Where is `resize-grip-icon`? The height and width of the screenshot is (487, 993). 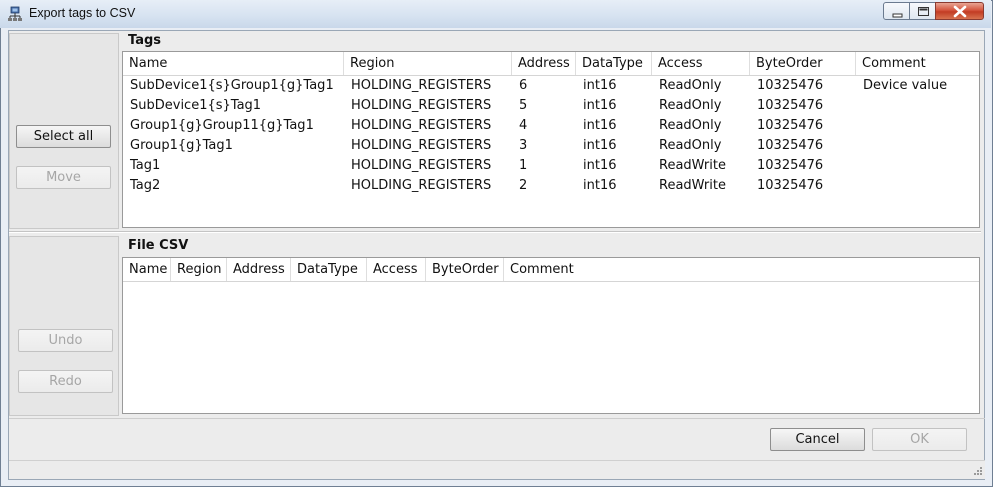
resize-grip-icon is located at coordinates (977, 471).